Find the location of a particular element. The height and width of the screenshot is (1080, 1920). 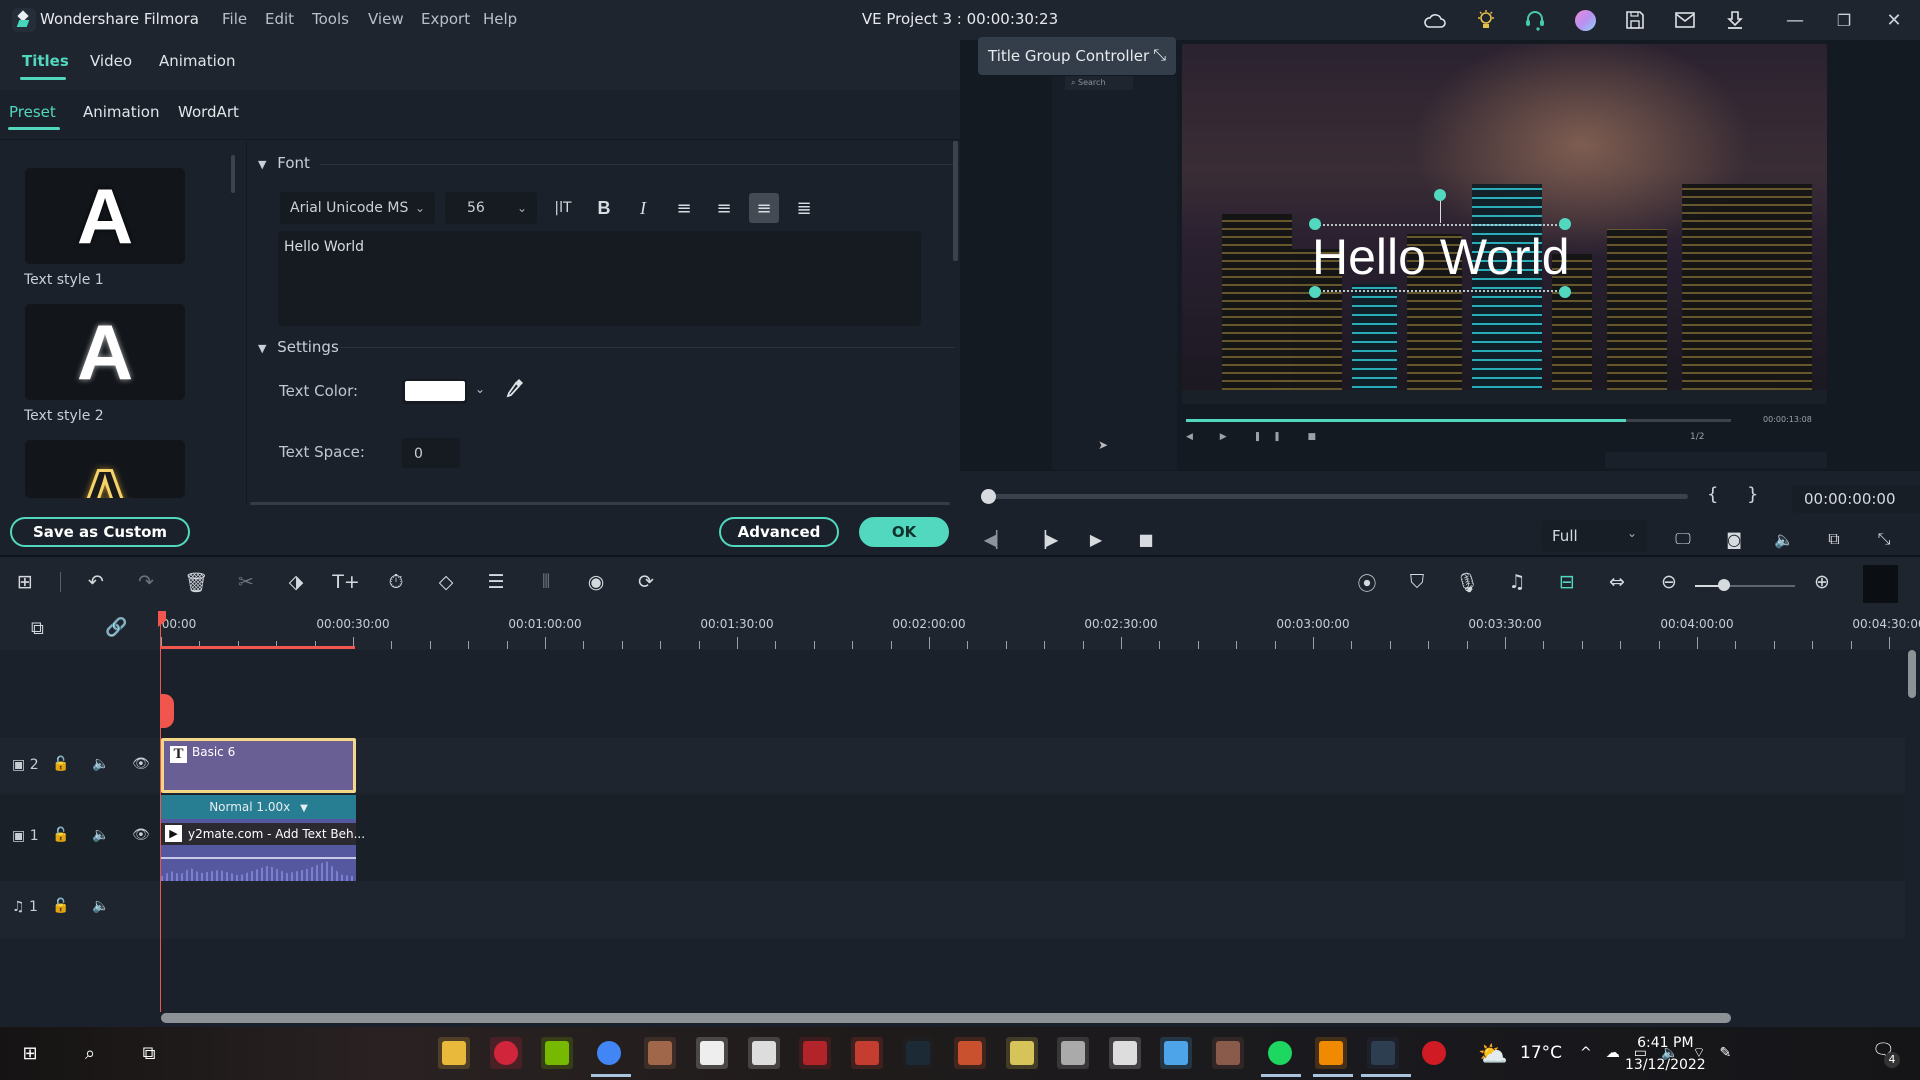

panel-toggle is located at coordinates (1880, 584).